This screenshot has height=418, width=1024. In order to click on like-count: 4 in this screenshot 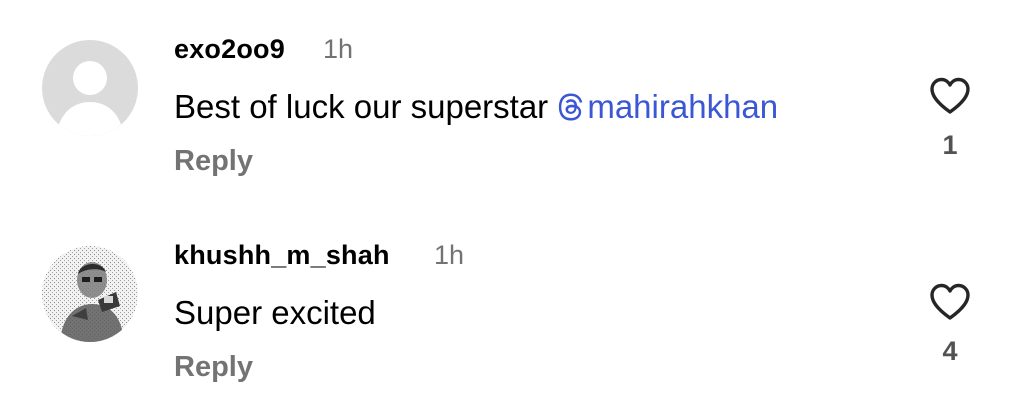, I will do `click(950, 351)`.